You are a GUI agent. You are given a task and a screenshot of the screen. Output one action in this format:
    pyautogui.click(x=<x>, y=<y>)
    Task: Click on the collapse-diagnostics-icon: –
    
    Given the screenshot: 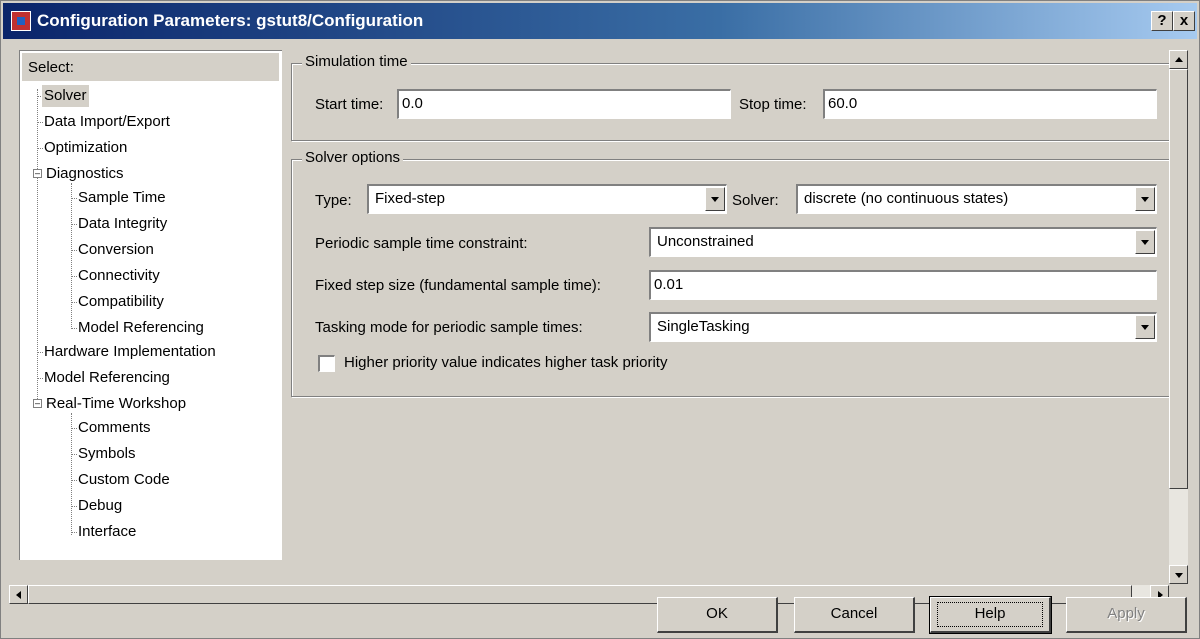 What is the action you would take?
    pyautogui.click(x=37, y=173)
    